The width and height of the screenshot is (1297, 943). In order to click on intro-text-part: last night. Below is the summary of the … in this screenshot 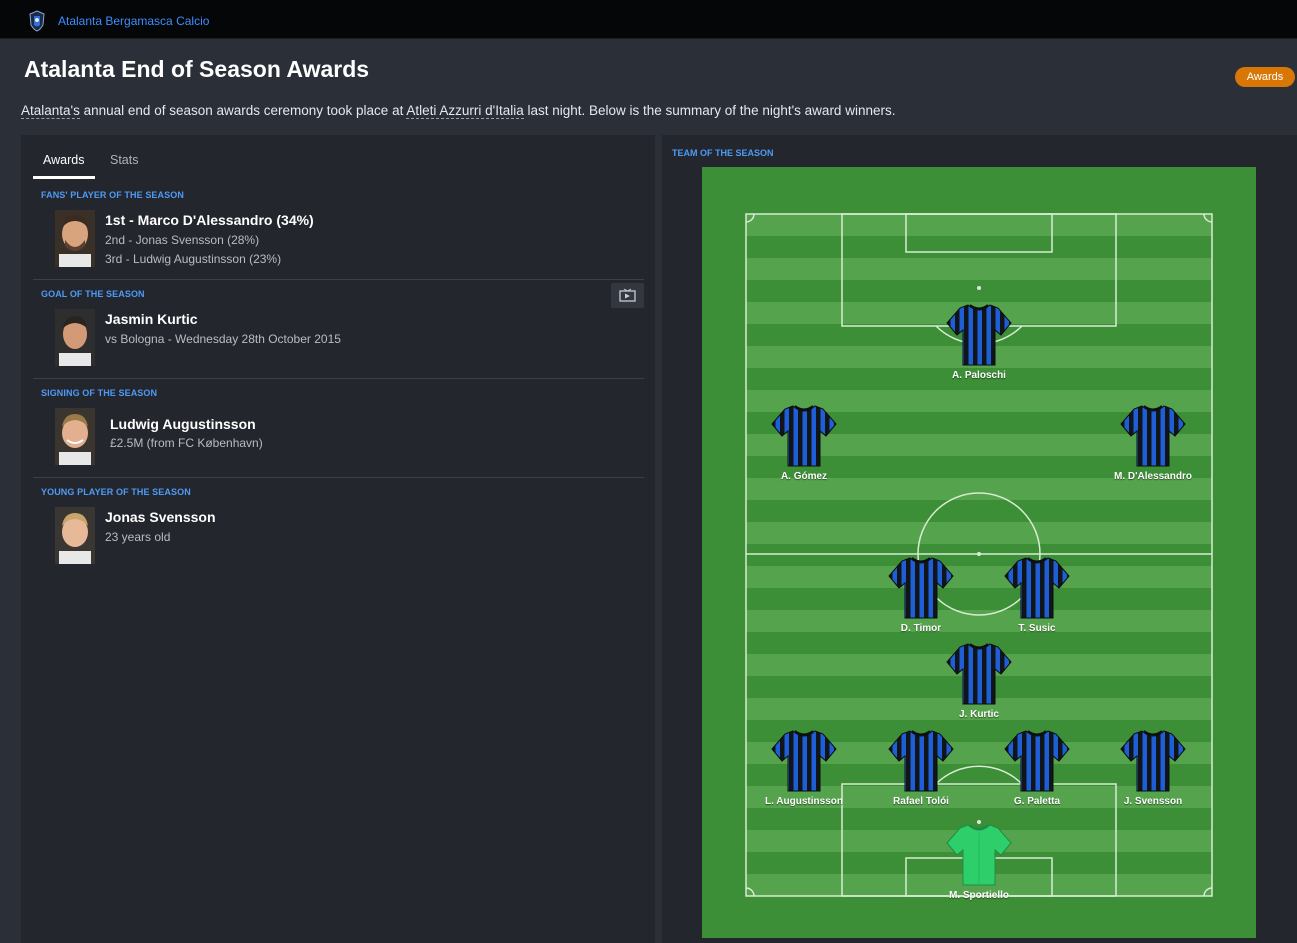, I will do `click(709, 110)`.